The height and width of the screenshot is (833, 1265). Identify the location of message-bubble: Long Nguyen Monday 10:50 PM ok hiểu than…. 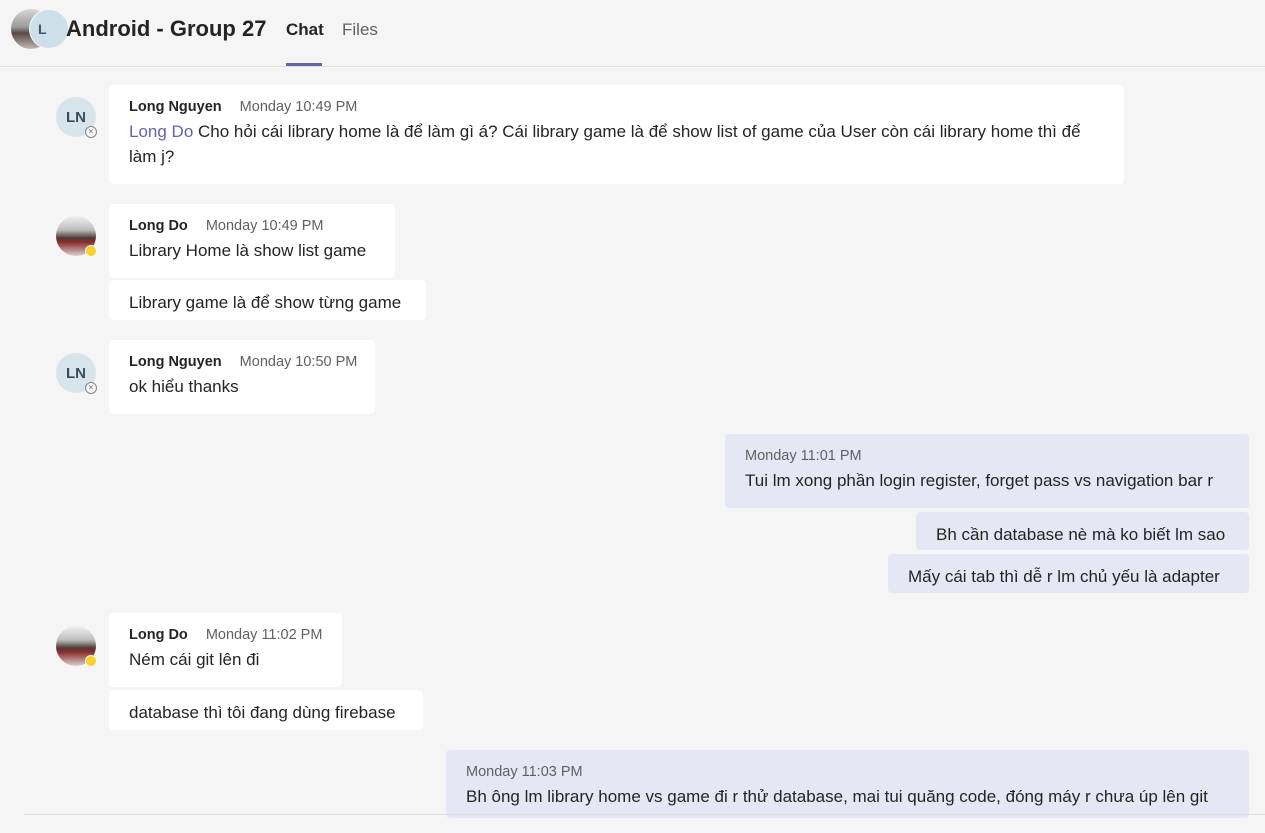
(242, 377).